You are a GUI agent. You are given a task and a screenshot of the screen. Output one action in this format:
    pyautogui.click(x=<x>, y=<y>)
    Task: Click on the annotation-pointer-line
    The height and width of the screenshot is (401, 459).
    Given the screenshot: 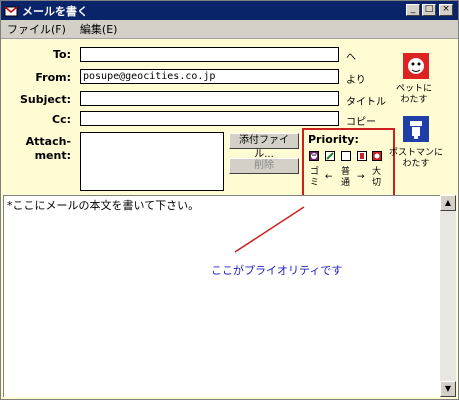 What is the action you would take?
    pyautogui.click(x=269, y=229)
    